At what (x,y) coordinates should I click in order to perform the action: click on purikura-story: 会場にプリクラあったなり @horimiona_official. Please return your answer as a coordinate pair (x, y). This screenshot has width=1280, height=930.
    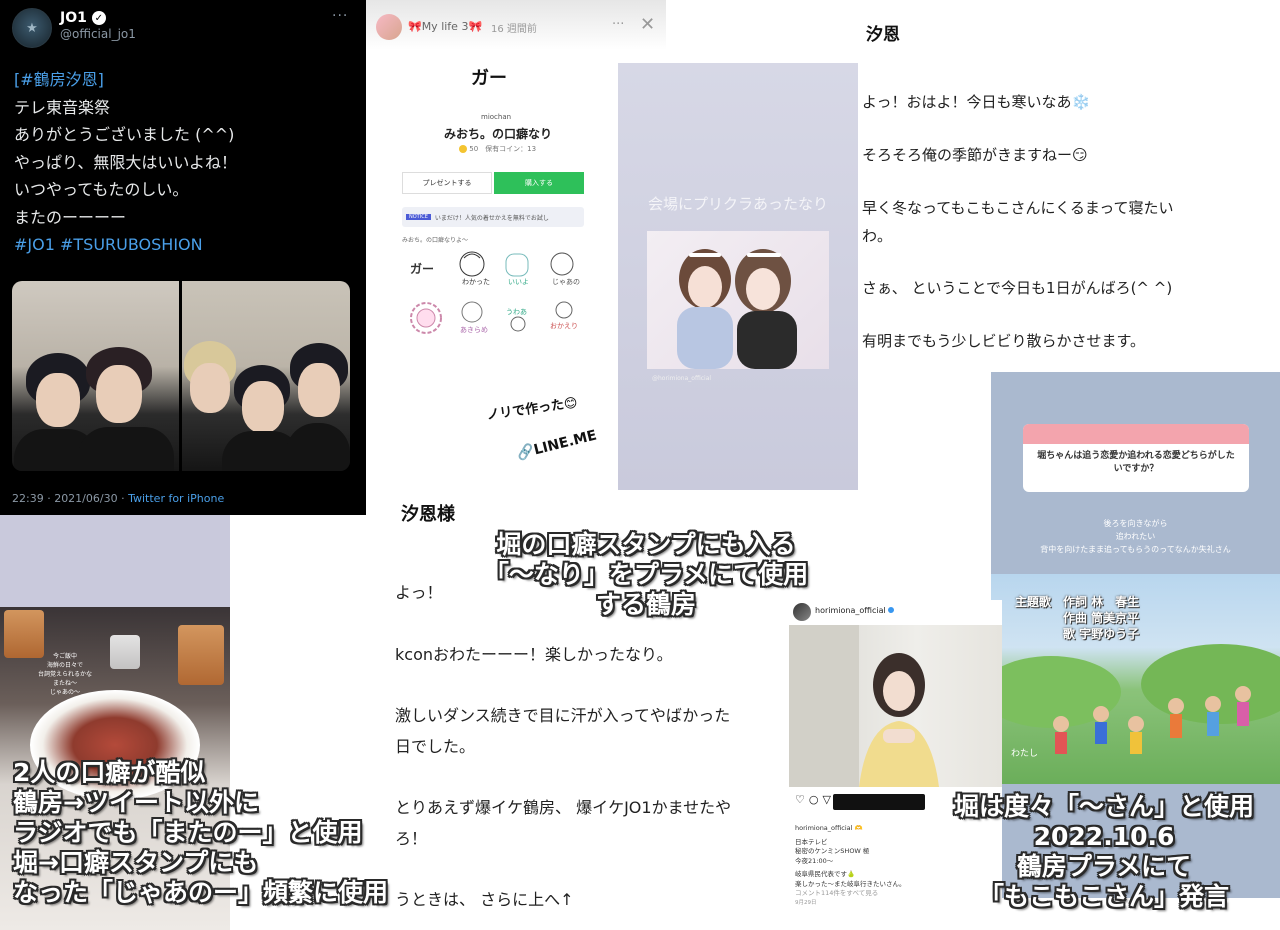
    Looking at the image, I should click on (738, 276).